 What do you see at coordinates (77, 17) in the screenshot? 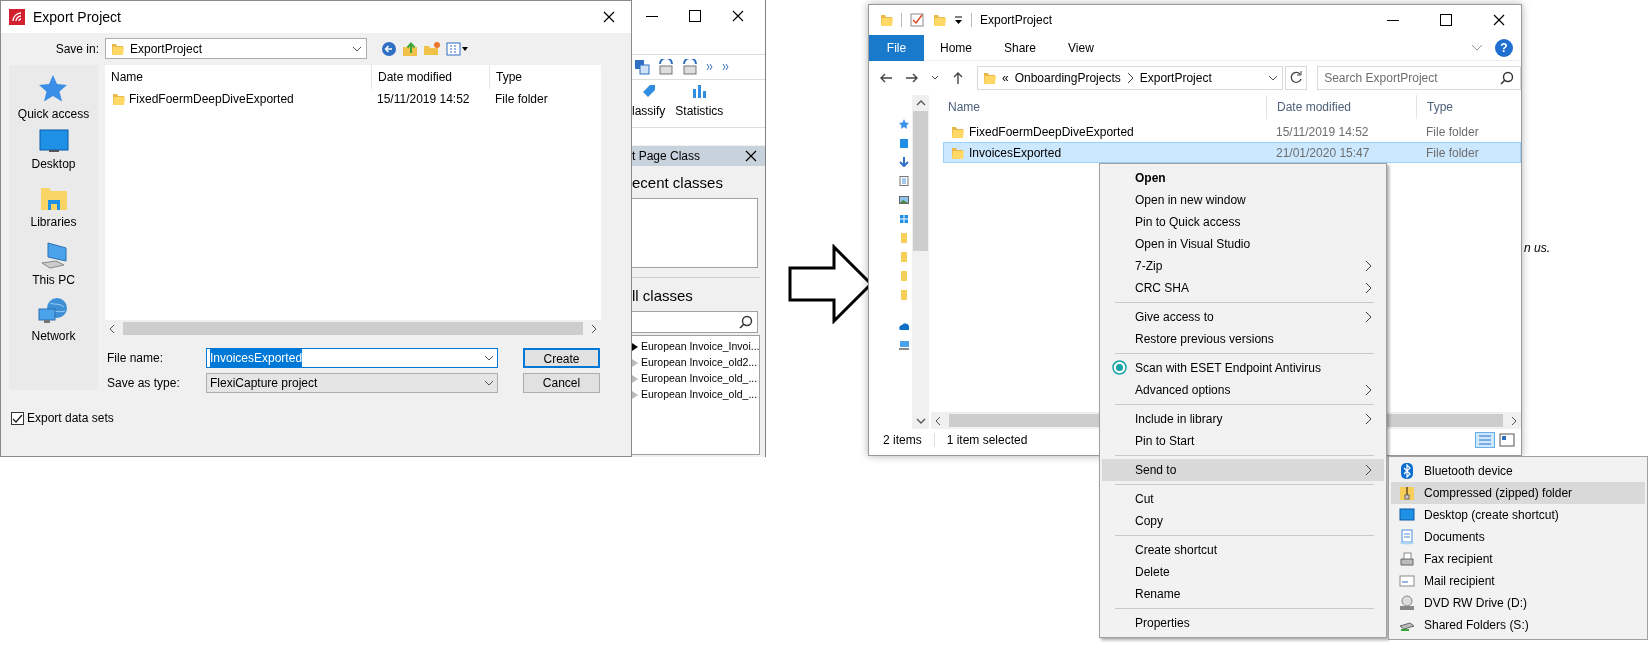
I see `dialog-title: Export Project` at bounding box center [77, 17].